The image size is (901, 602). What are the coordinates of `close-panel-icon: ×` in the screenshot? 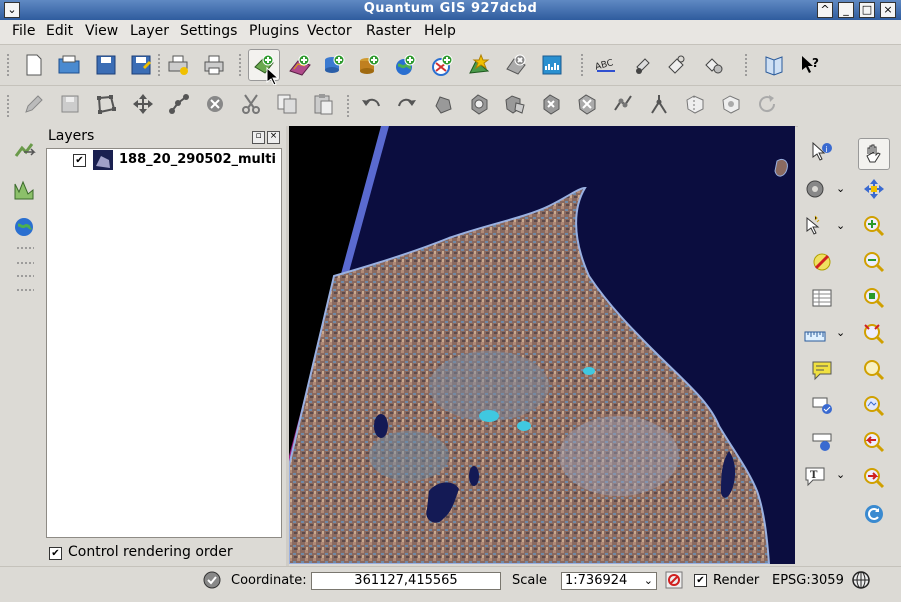 It's located at (273, 137).